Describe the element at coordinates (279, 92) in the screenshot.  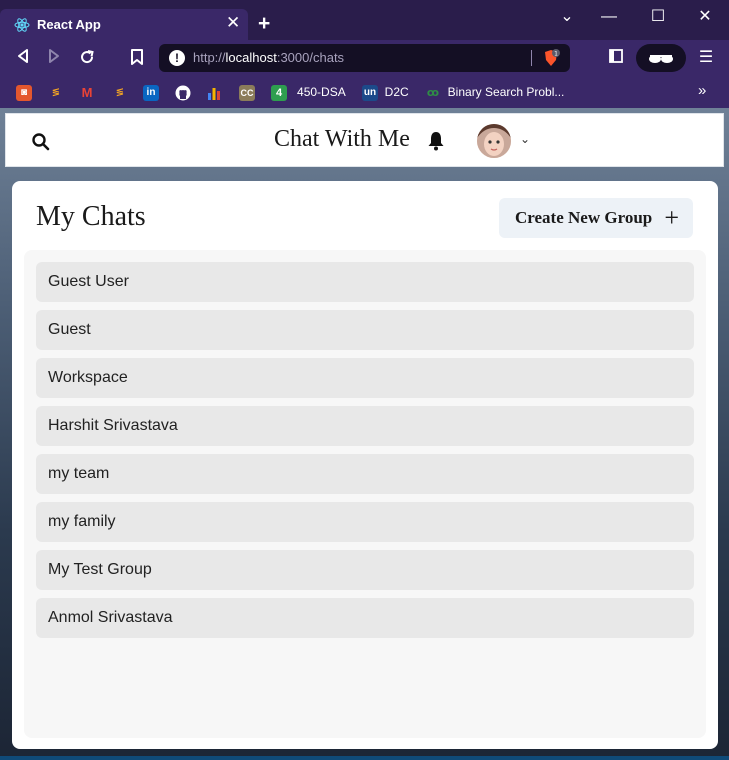
I see `four-icon: 4` at that location.